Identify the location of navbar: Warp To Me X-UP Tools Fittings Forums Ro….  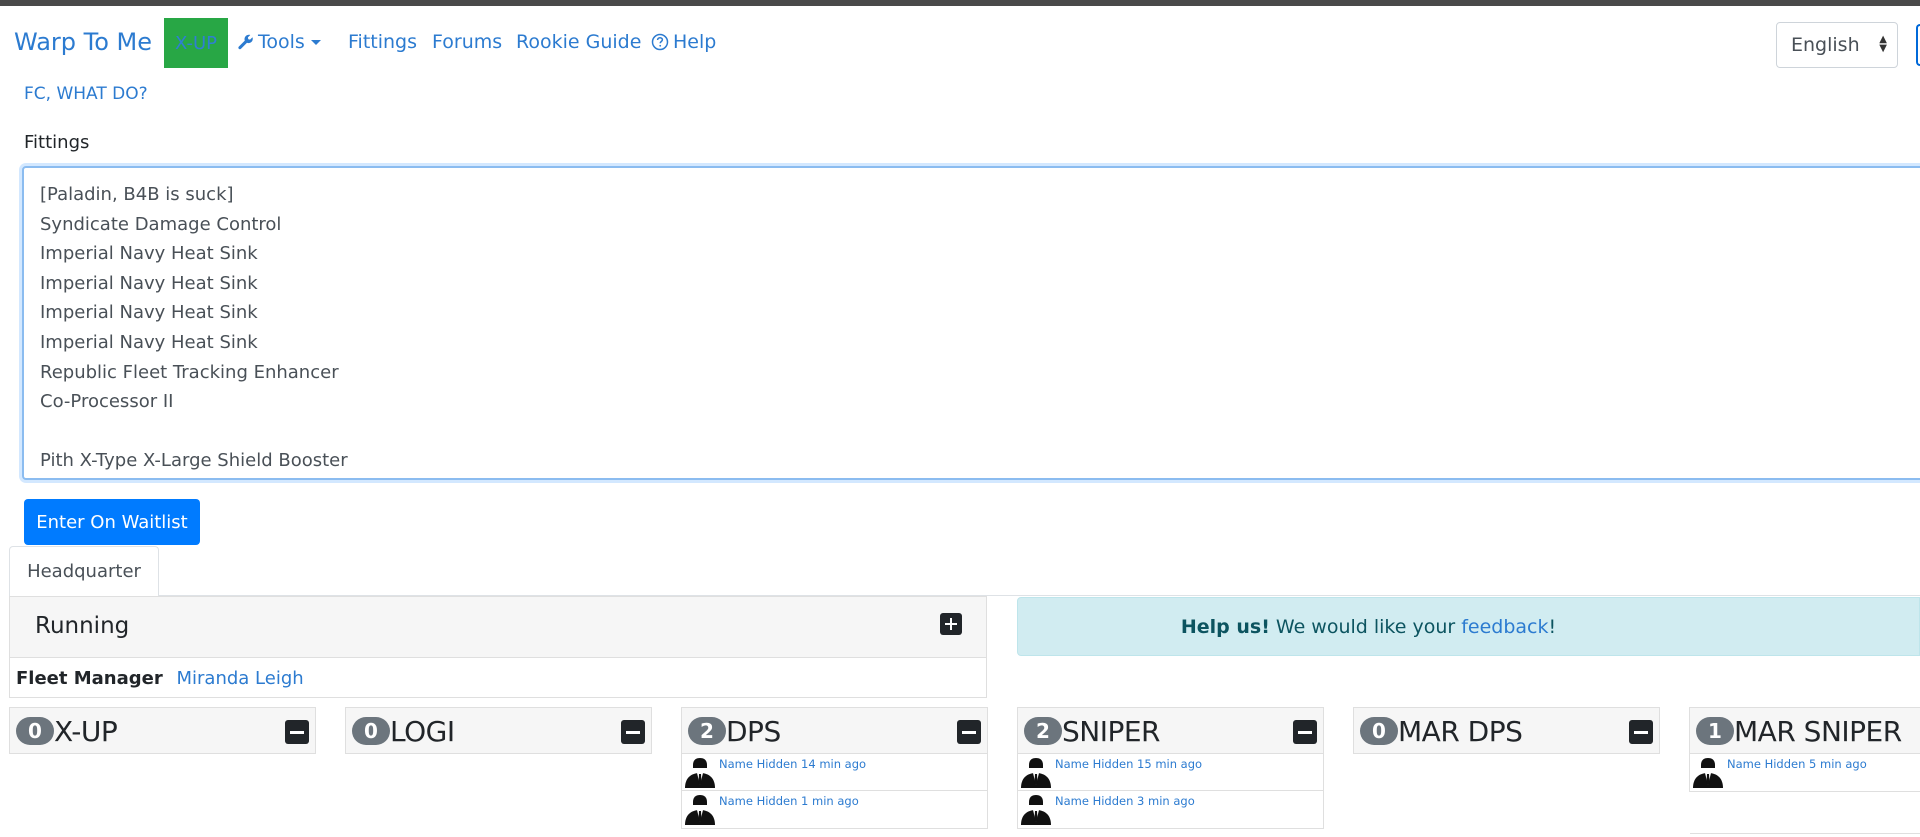
(960, 43).